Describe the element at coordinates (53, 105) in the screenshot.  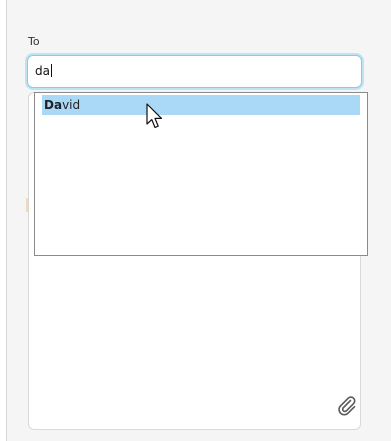
I see `autocomplete-item-match: Da` at that location.